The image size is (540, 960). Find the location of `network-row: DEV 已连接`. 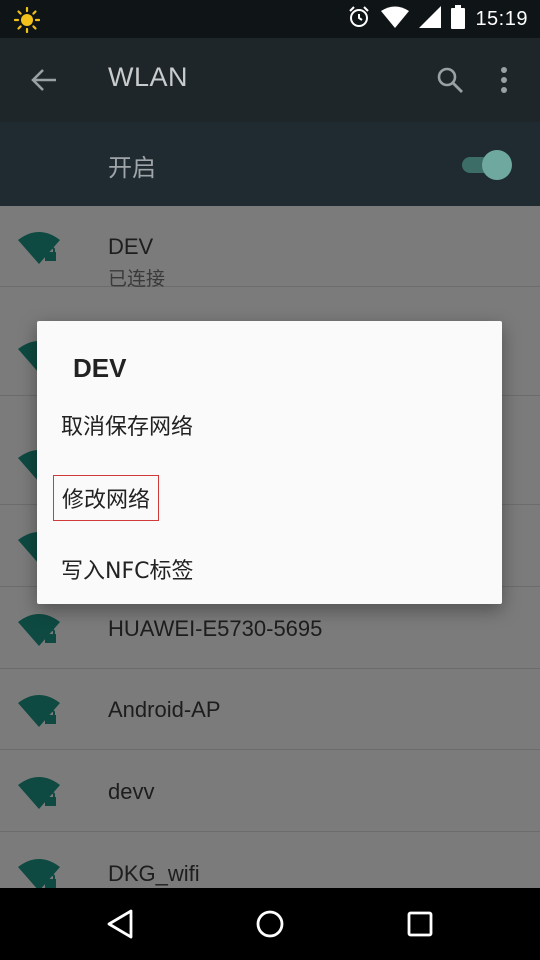

network-row: DEV 已连接 is located at coordinates (270, 248).